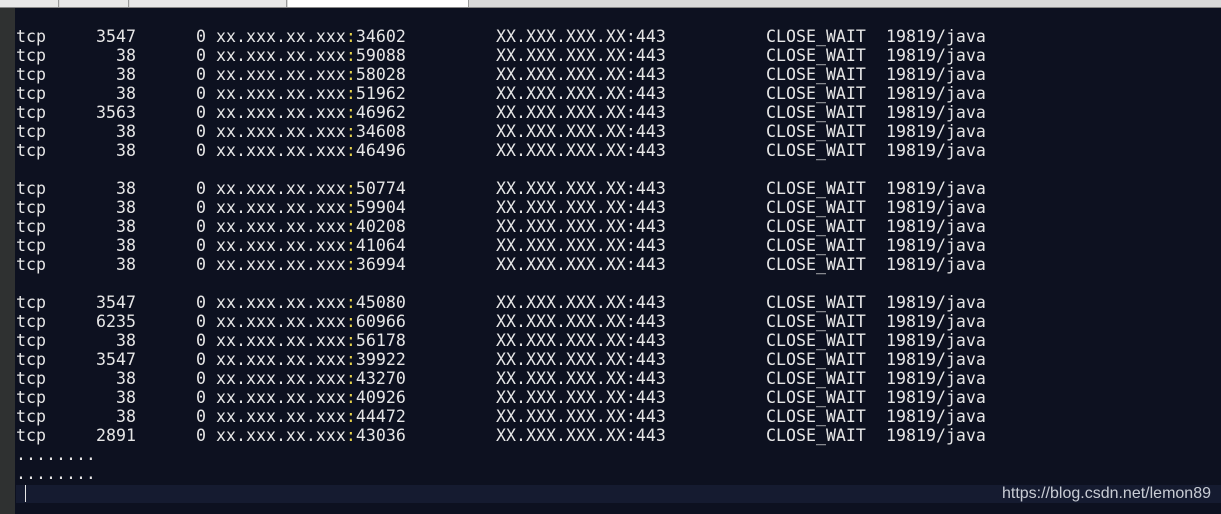 This screenshot has height=514, width=1221. What do you see at coordinates (311, 340) in the screenshot?
I see `local-address: xx.xxx.xx.xxx:56178` at bounding box center [311, 340].